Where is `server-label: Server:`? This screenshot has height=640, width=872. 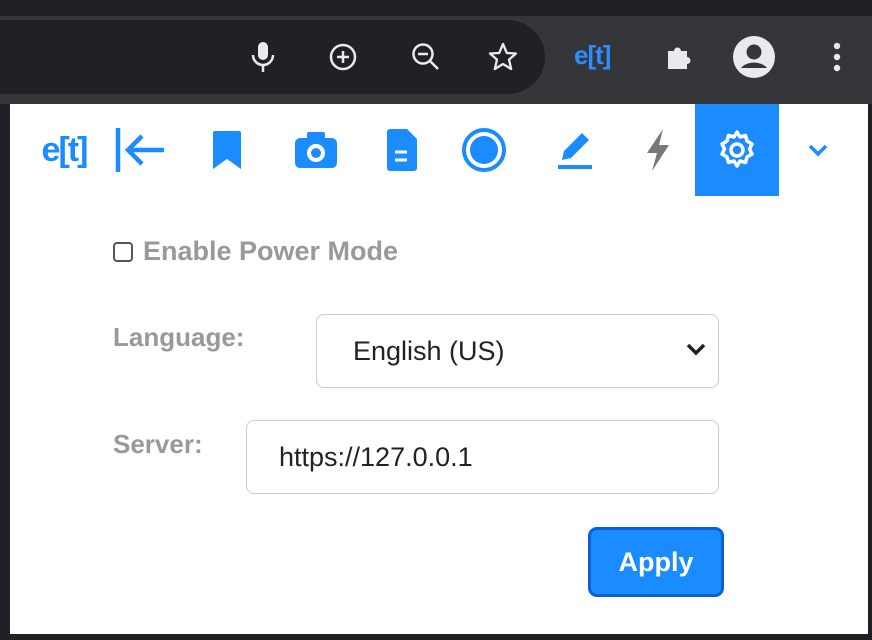 server-label: Server: is located at coordinates (158, 444).